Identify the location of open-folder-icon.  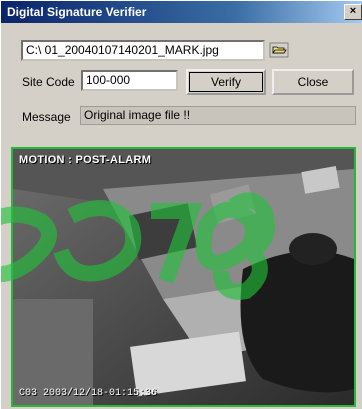
(279, 50).